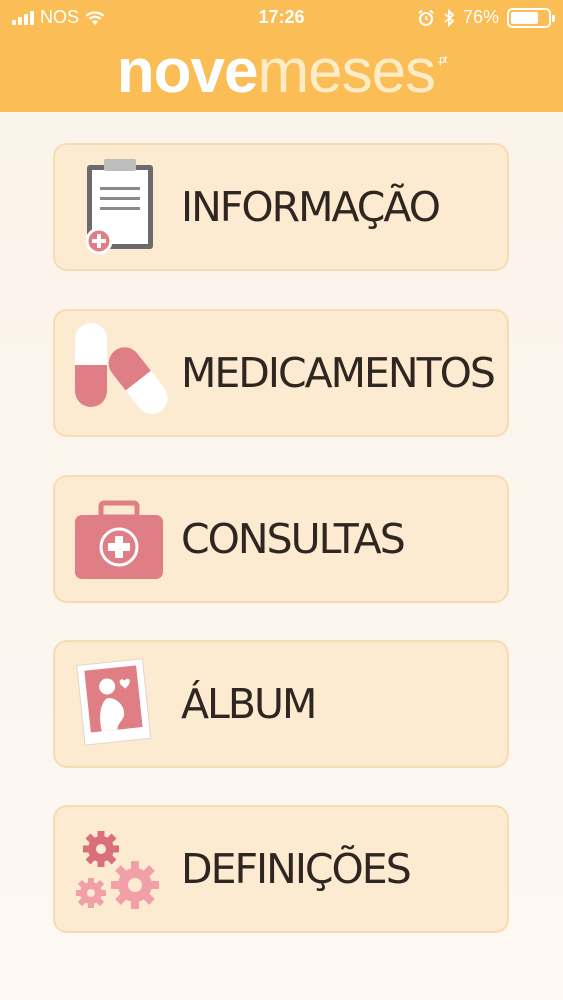 This screenshot has width=563, height=1000. I want to click on battery-percent: 76%, so click(480, 17).